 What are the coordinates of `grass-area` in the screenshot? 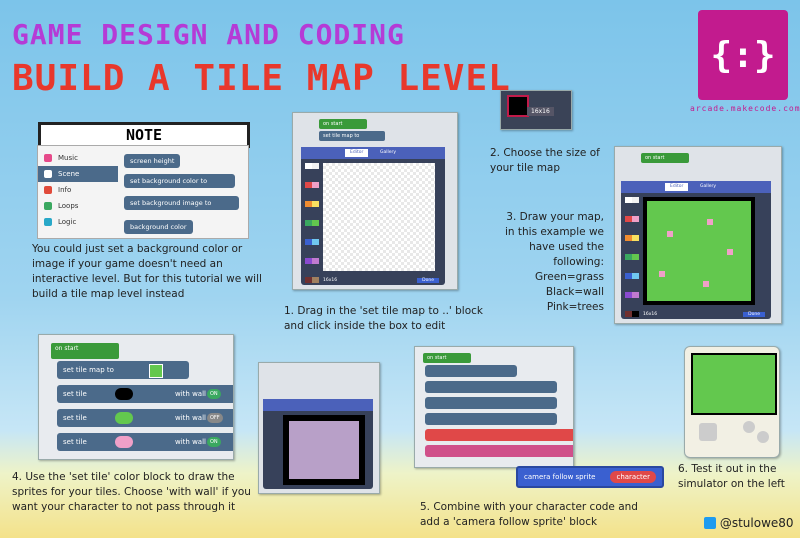 It's located at (699, 251).